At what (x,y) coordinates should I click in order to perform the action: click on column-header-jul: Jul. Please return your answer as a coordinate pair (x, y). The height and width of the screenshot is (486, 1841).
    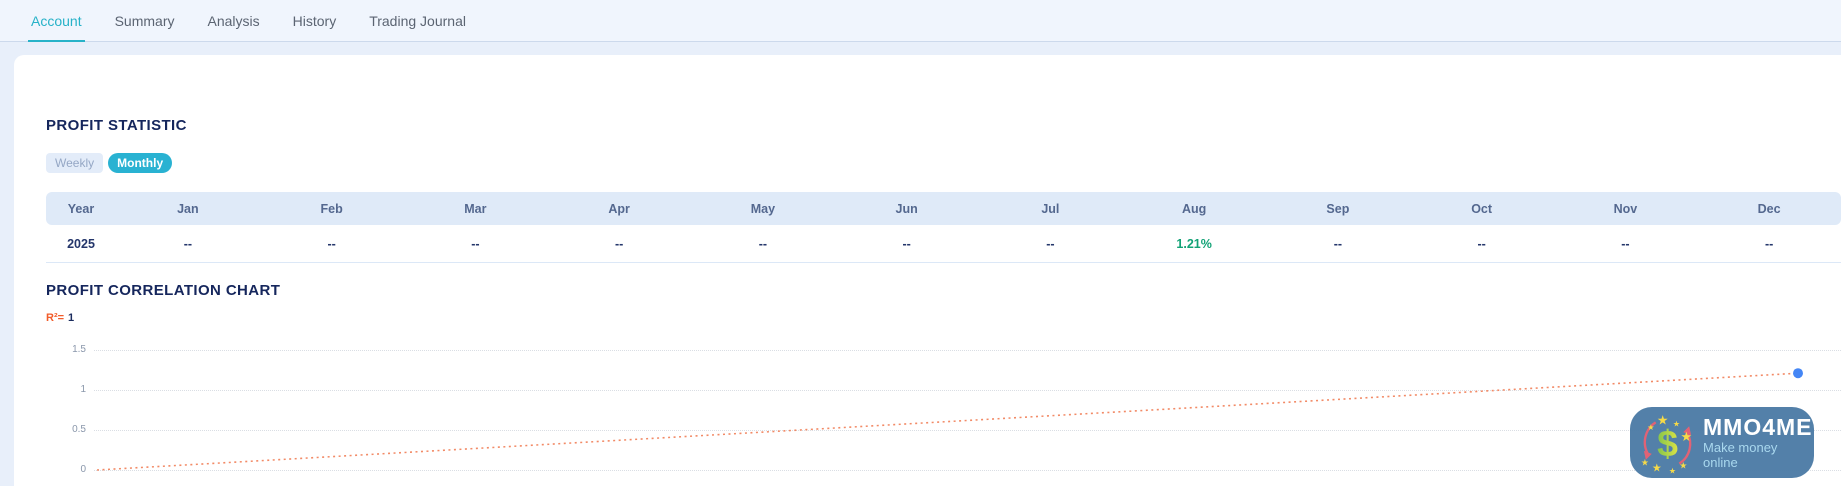
    Looking at the image, I should click on (1050, 208).